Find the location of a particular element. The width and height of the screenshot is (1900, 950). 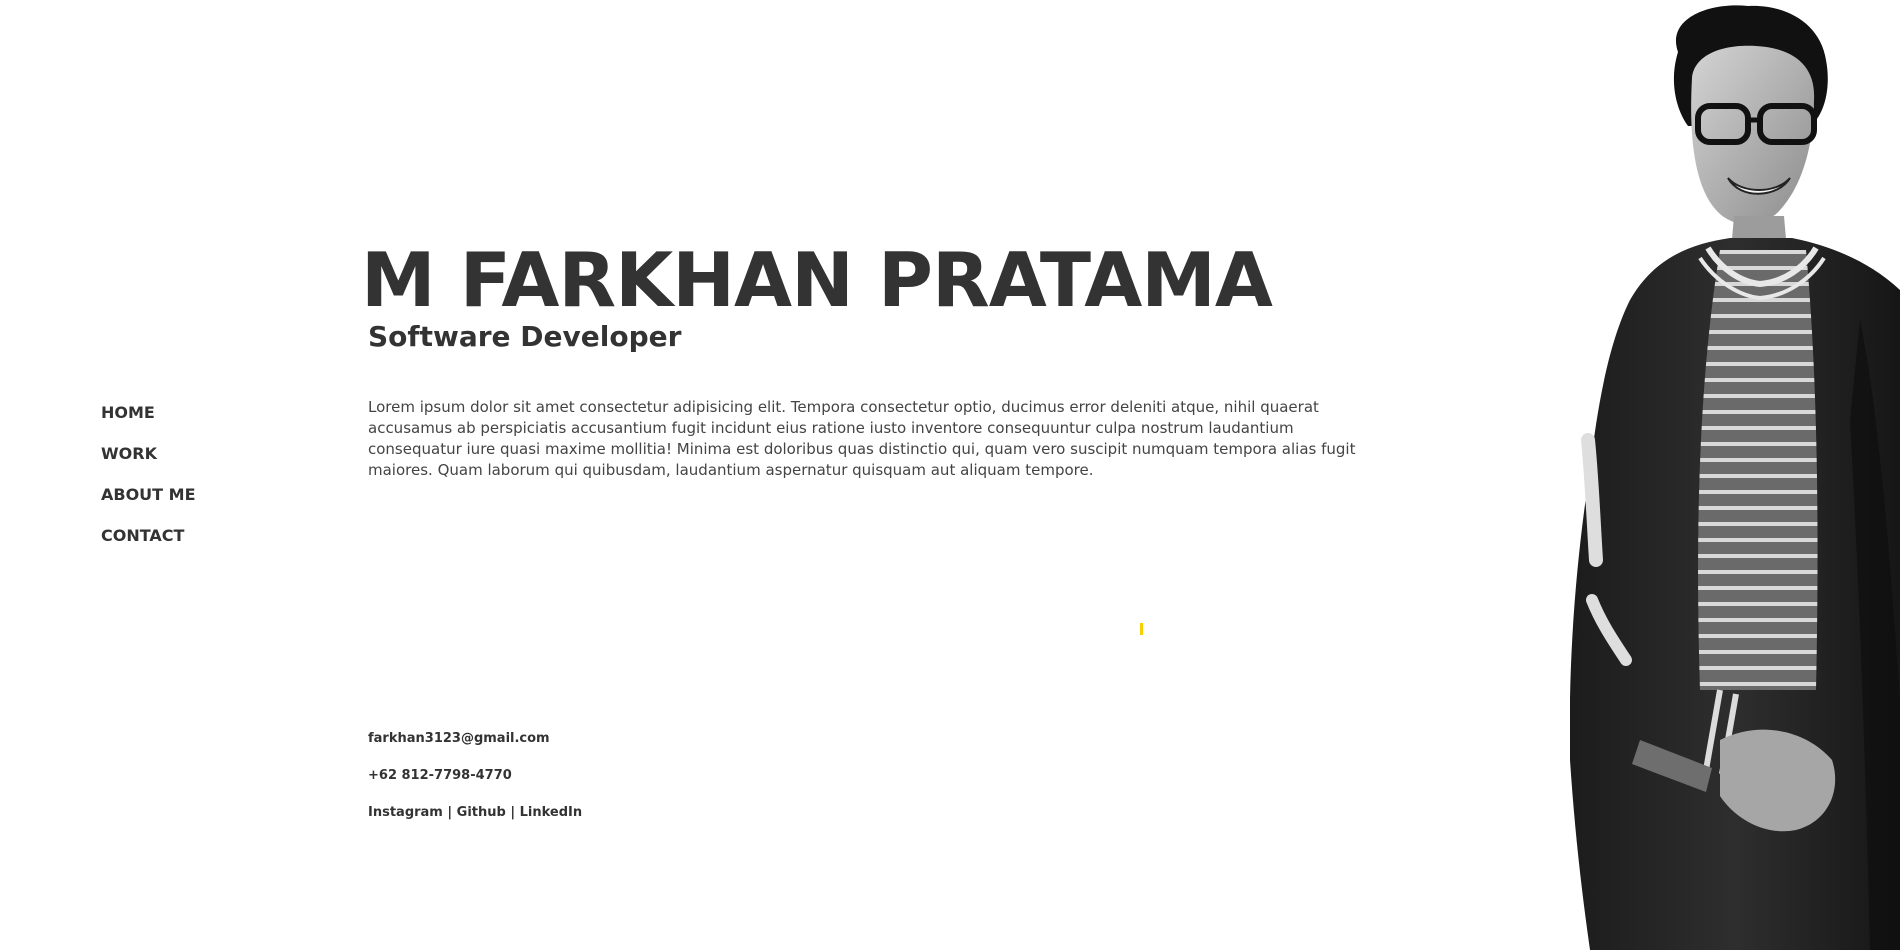

github-link: Github is located at coordinates (481, 812).